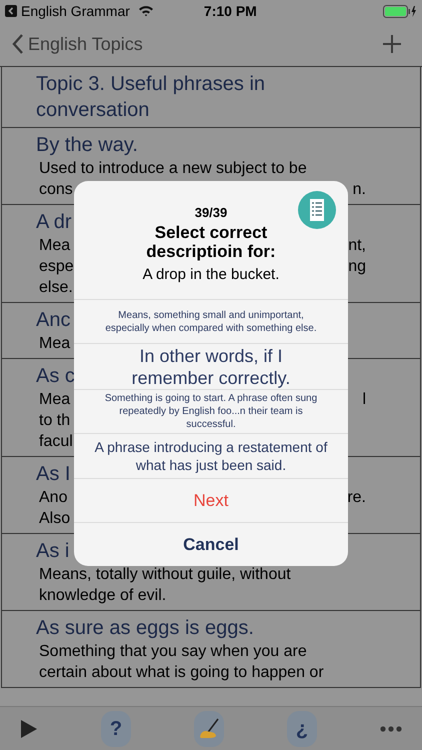  Describe the element at coordinates (102, 596) in the screenshot. I see `row-text: knowledge of evil.` at that location.